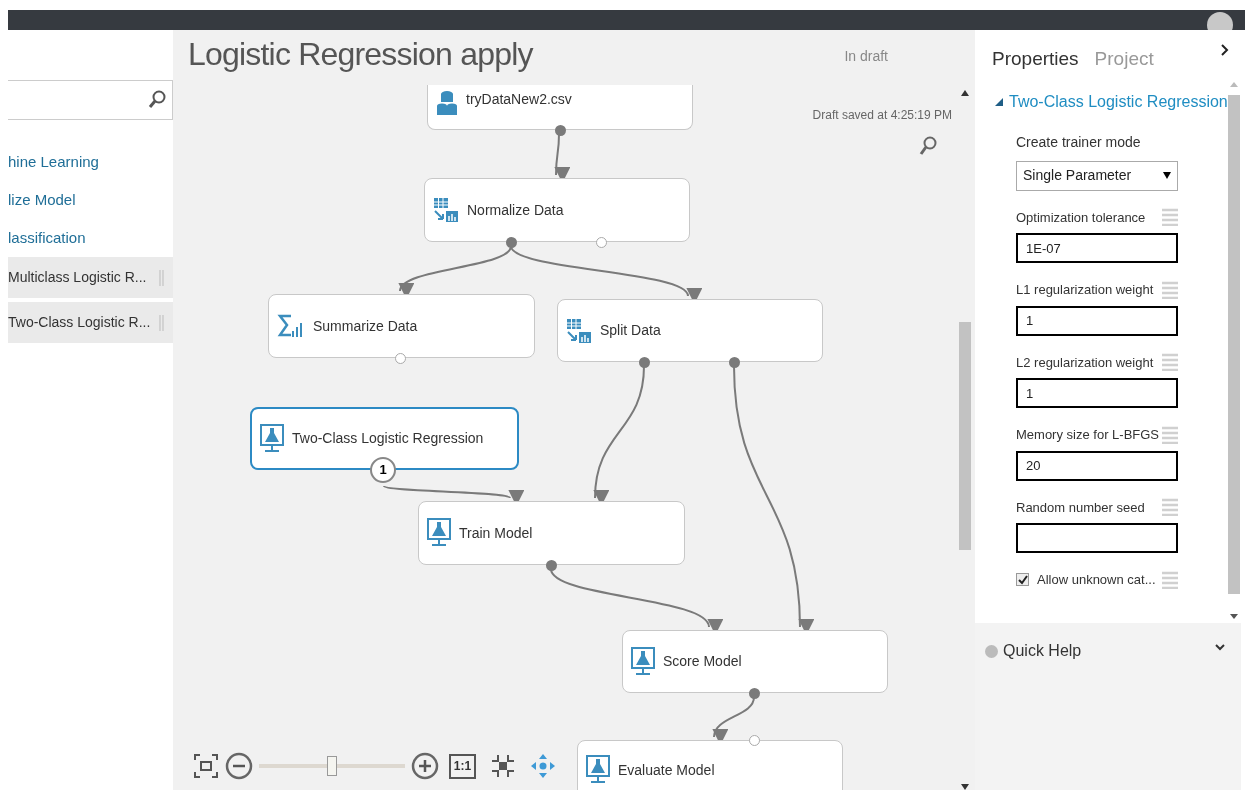  Describe the element at coordinates (1085, 362) in the screenshot. I see `field-label: L2 regularization weight` at that location.